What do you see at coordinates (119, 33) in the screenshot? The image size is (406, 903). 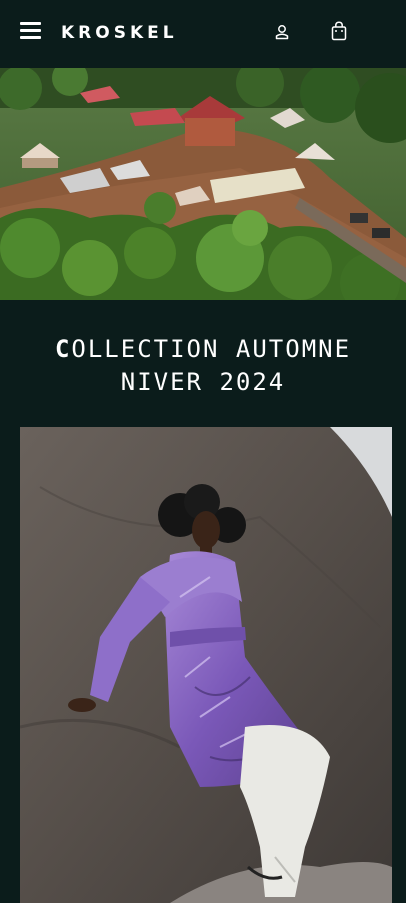 I see `brand-logo: KROSKEL` at bounding box center [119, 33].